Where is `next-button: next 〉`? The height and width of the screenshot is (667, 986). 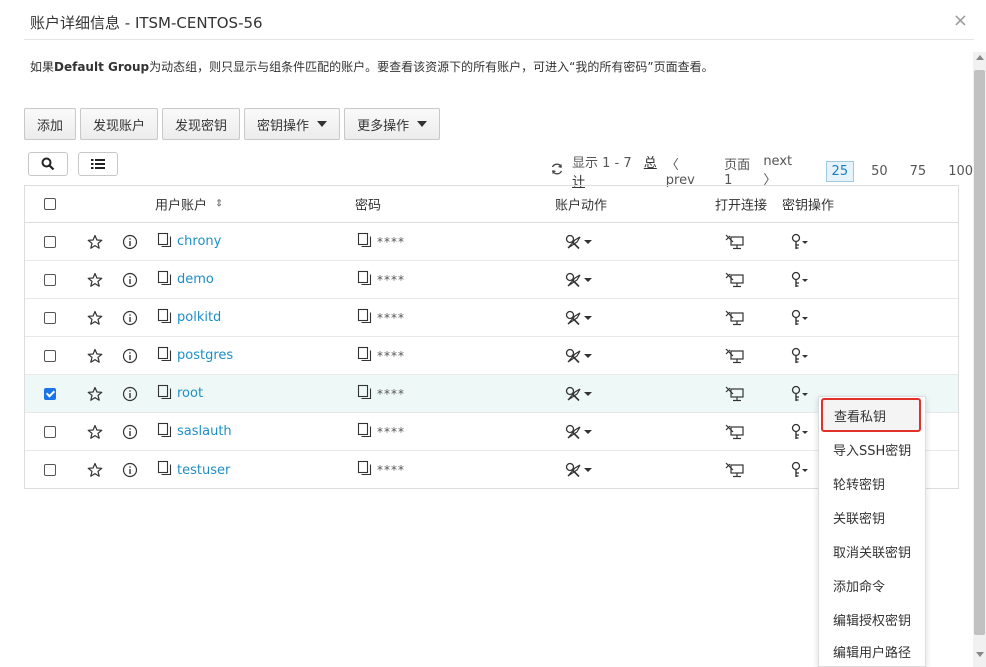 next-button: next 〉 is located at coordinates (788, 171).